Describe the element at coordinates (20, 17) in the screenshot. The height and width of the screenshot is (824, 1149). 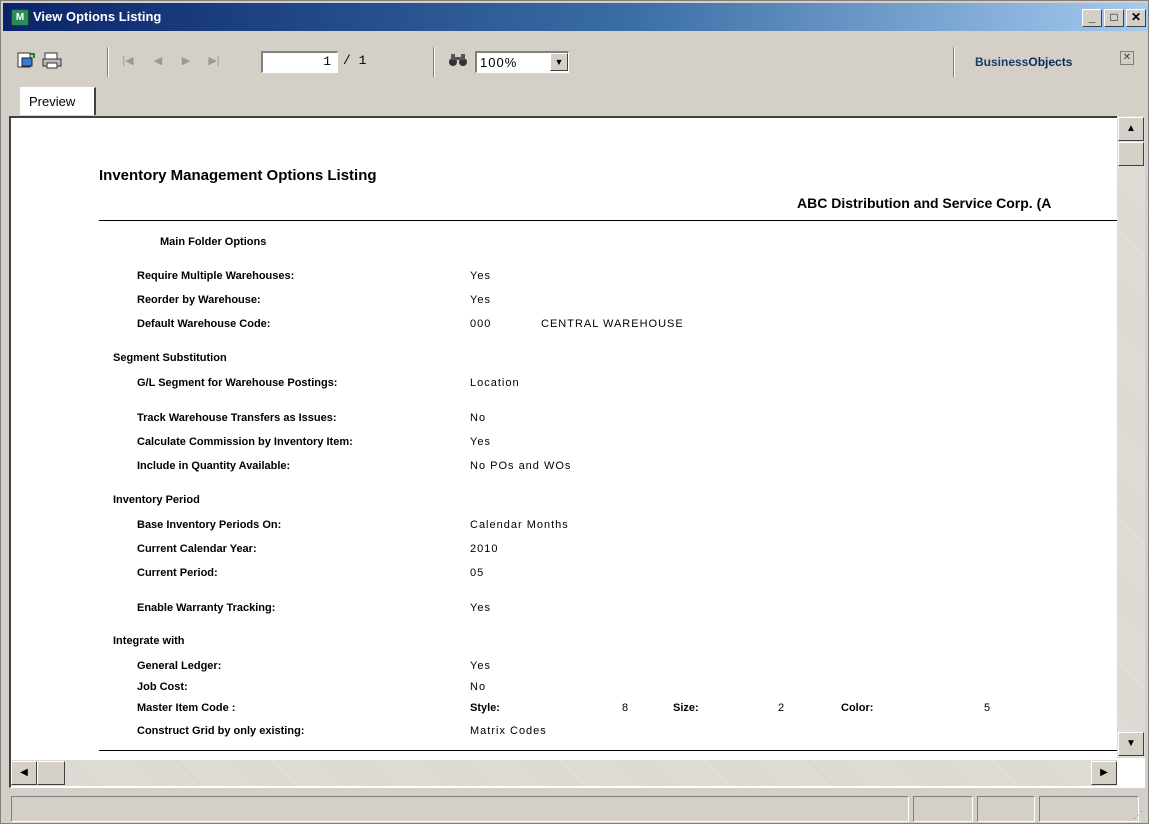
I see `app-icon: M` at that location.